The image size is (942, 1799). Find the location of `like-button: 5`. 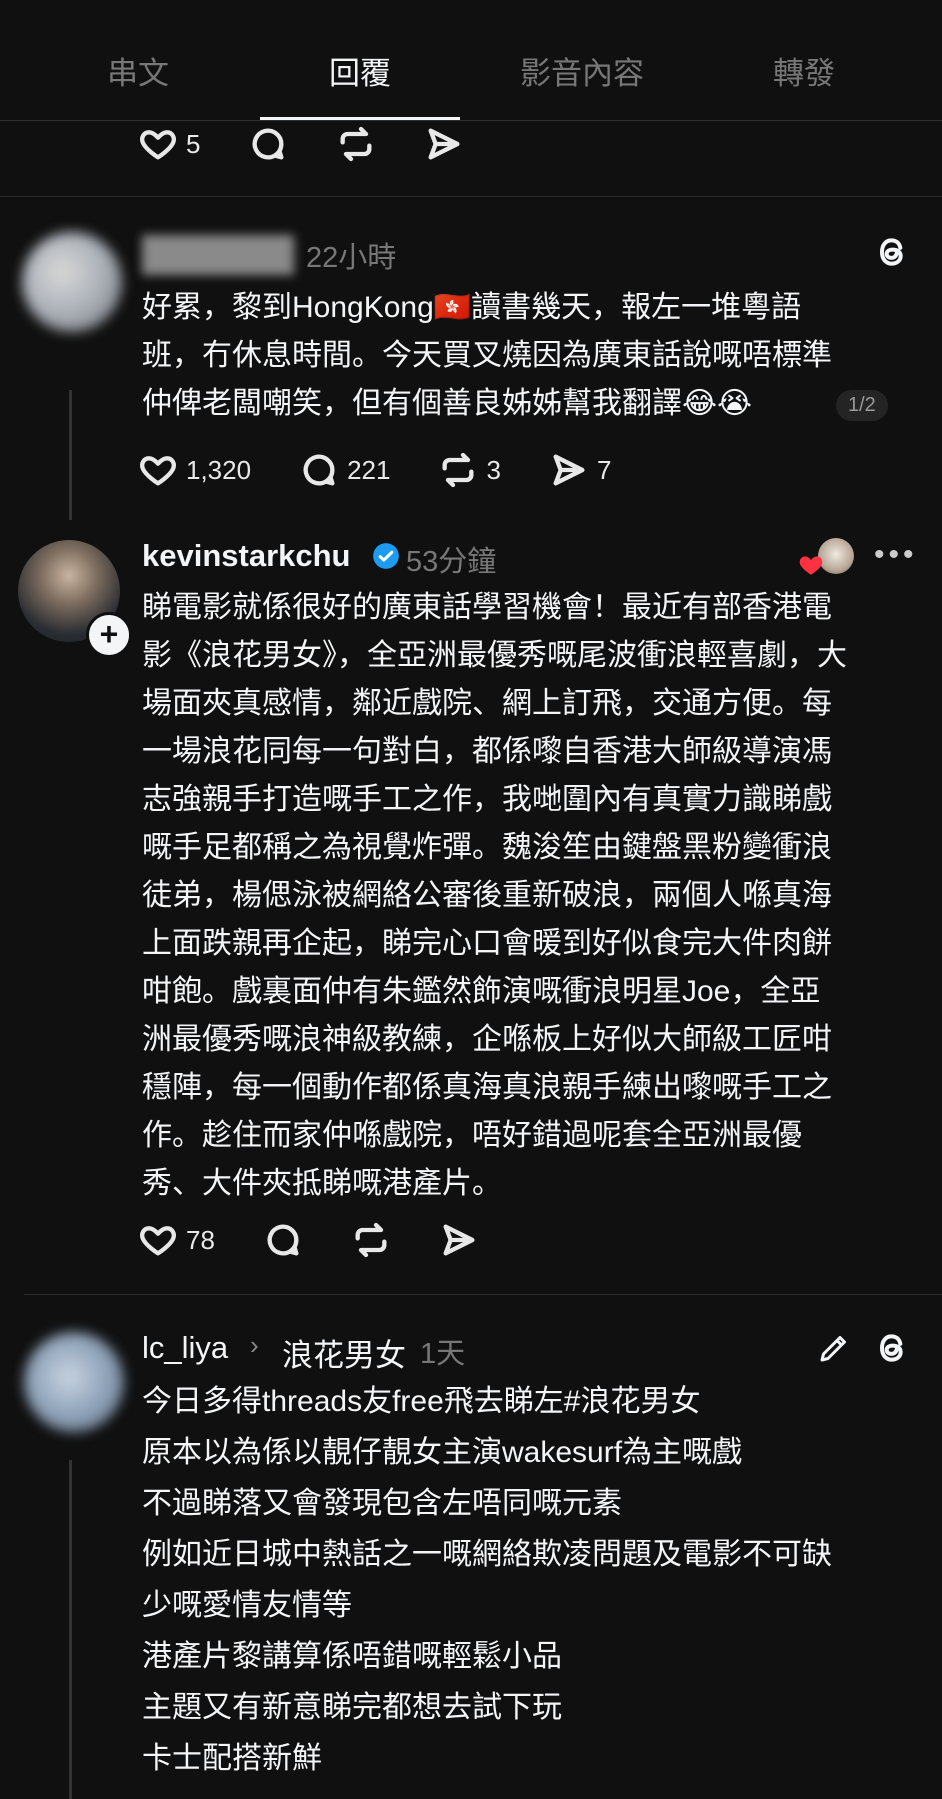

like-button: 5 is located at coordinates (169, 144).